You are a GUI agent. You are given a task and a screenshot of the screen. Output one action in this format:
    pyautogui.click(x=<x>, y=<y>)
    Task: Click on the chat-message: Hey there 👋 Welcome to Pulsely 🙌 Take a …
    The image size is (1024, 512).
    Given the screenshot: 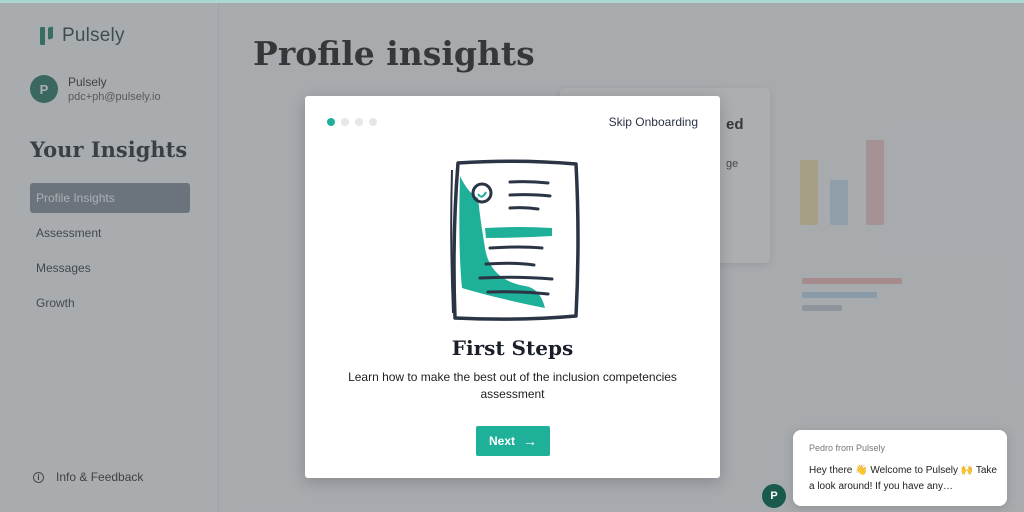 What is the action you would take?
    pyautogui.click(x=903, y=478)
    